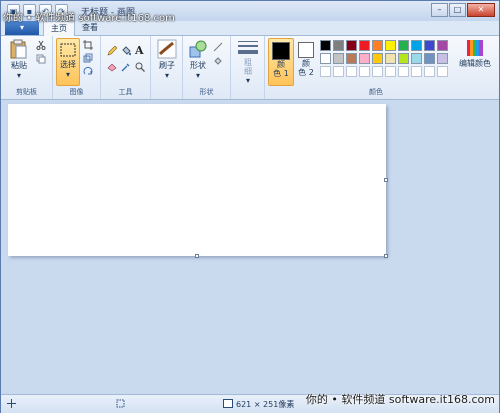 The width and height of the screenshot is (500, 413). I want to click on edit-colors-button: 编辑颜色, so click(475, 54).